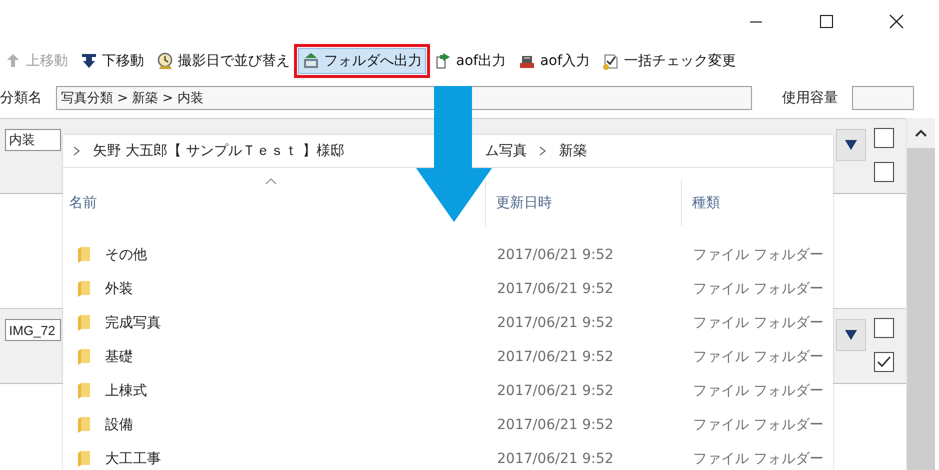 The height and width of the screenshot is (470, 939). I want to click on file-name: 基礎, so click(119, 357).